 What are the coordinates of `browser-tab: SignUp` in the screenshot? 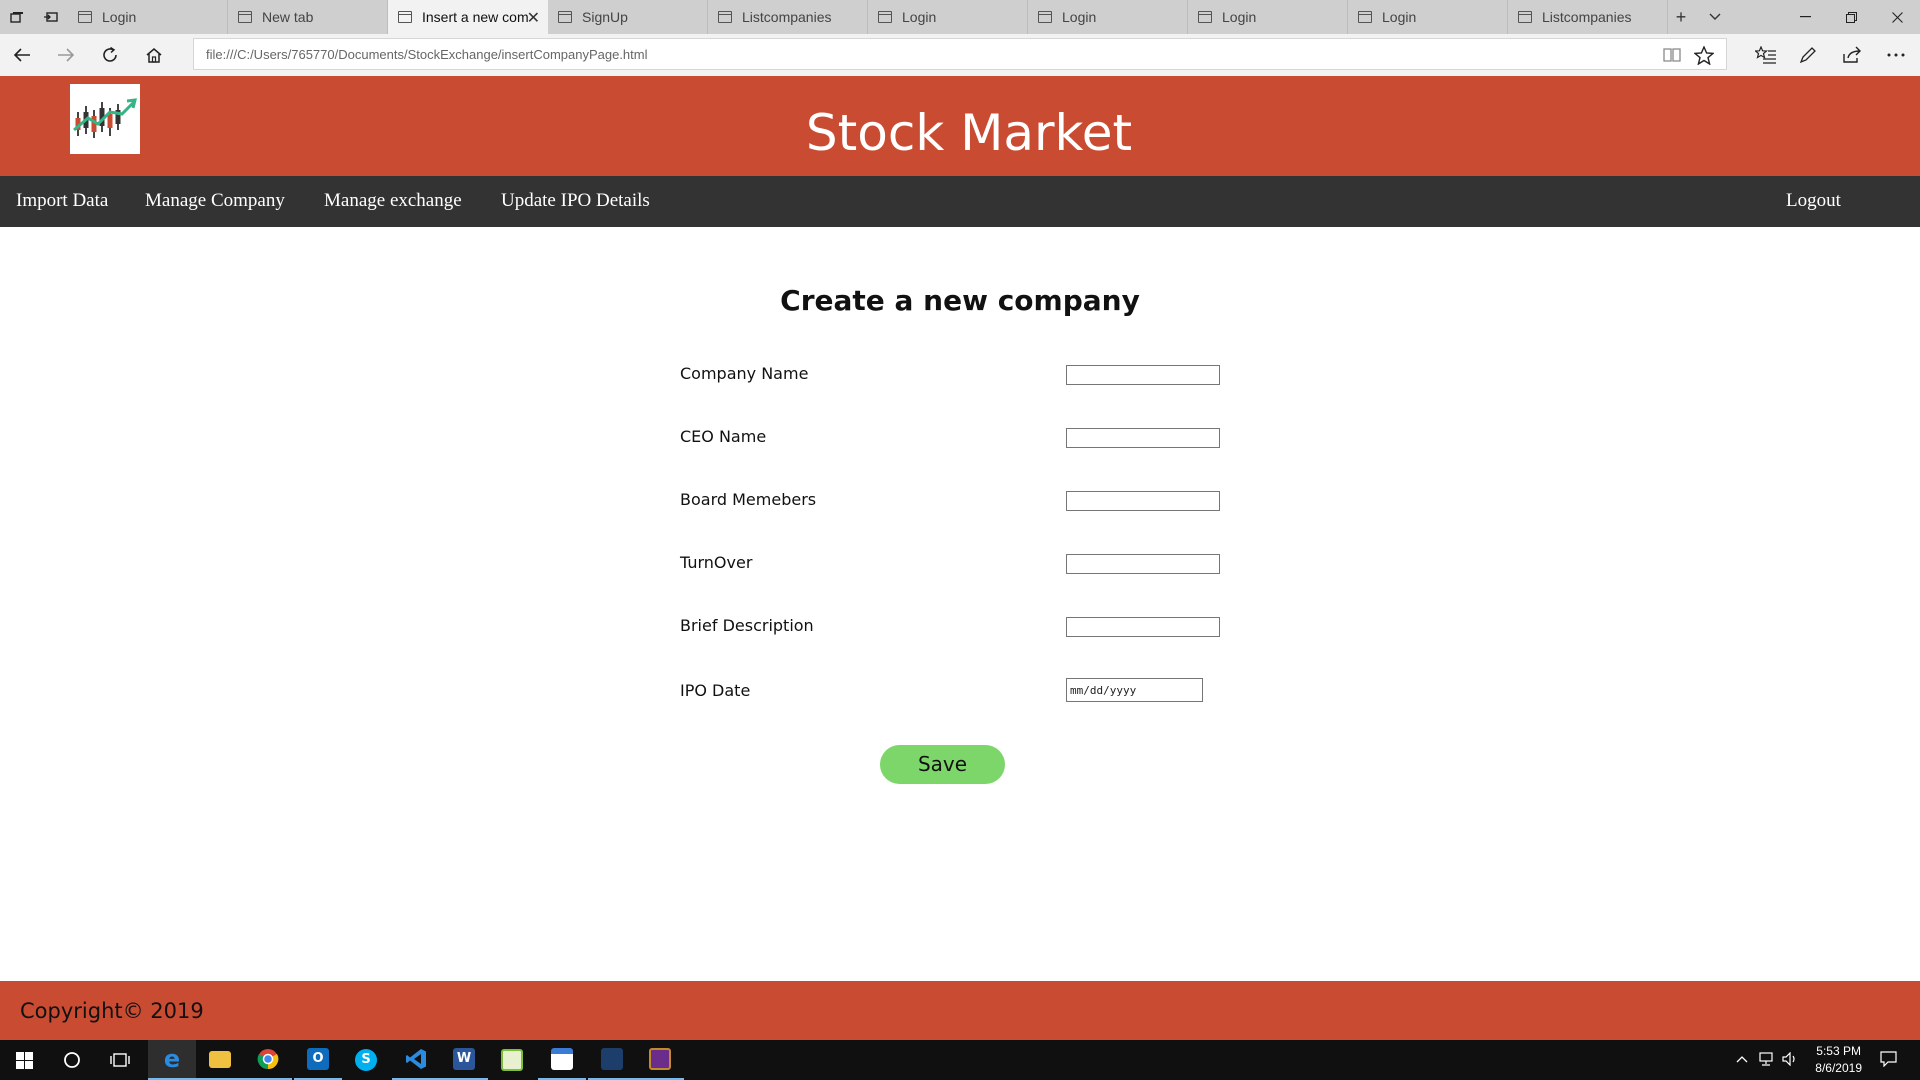 It's located at (628, 17).